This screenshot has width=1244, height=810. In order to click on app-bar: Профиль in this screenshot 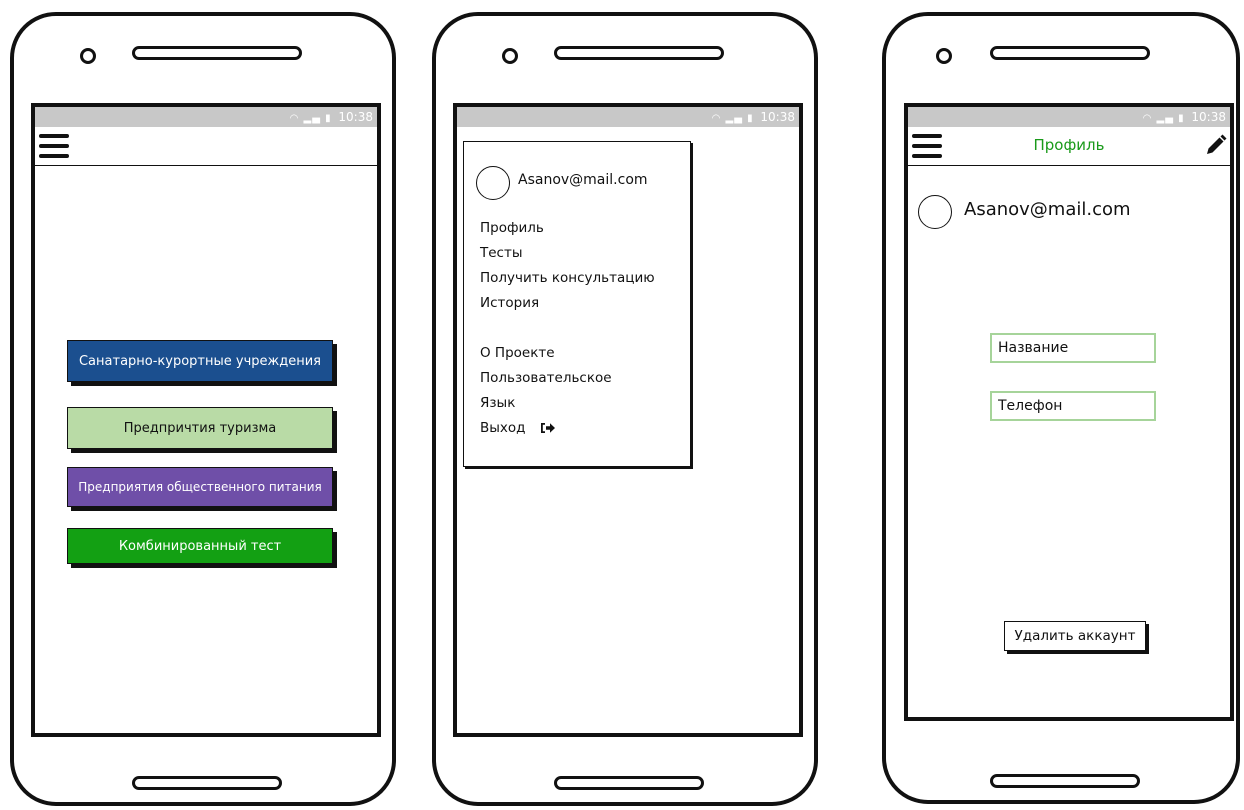, I will do `click(1069, 146)`.